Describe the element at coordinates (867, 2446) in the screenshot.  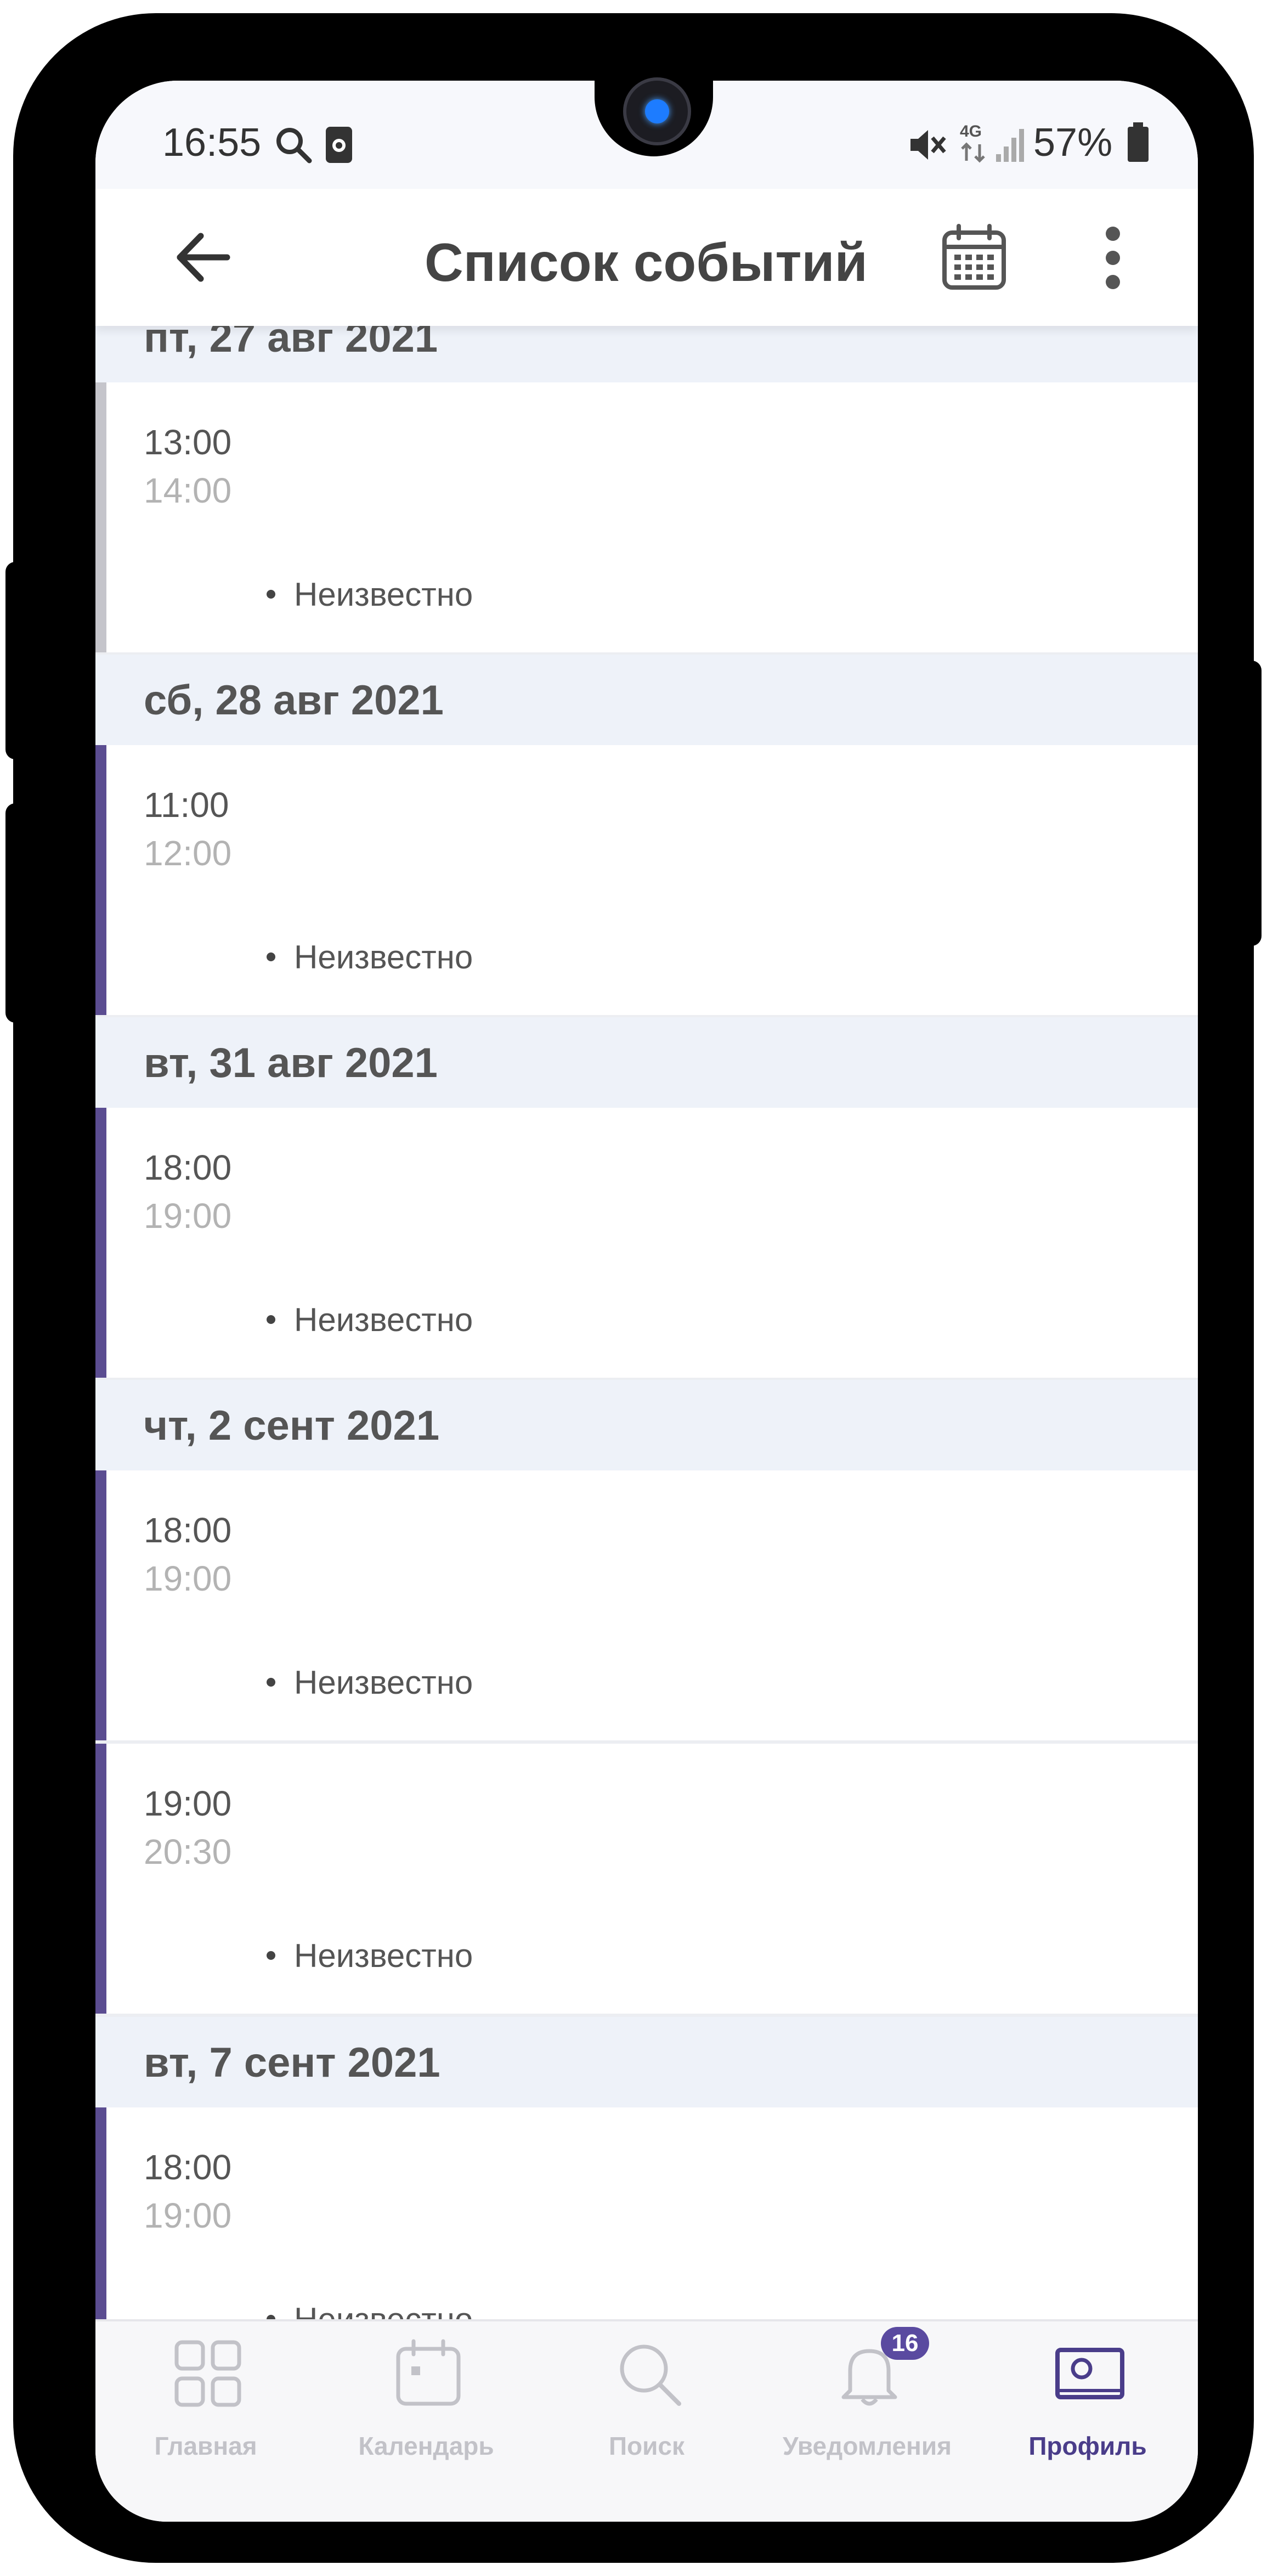
I see `nav-label: Уведомления` at that location.